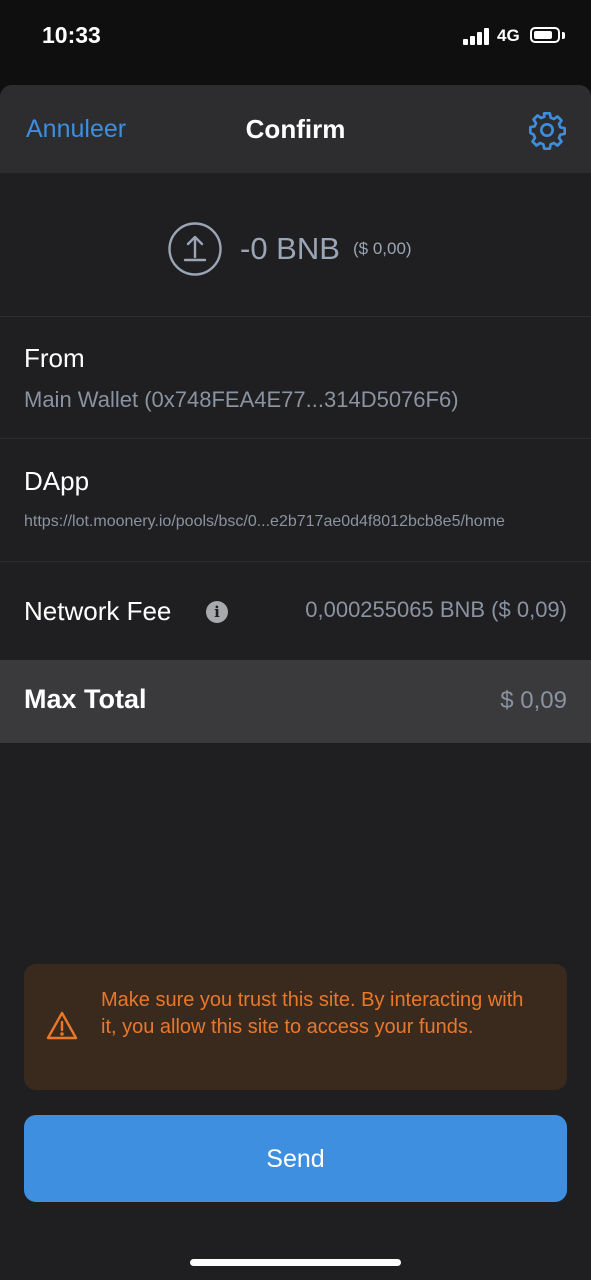 This screenshot has height=1280, width=591. I want to click on page-title: Confirm, so click(295, 129).